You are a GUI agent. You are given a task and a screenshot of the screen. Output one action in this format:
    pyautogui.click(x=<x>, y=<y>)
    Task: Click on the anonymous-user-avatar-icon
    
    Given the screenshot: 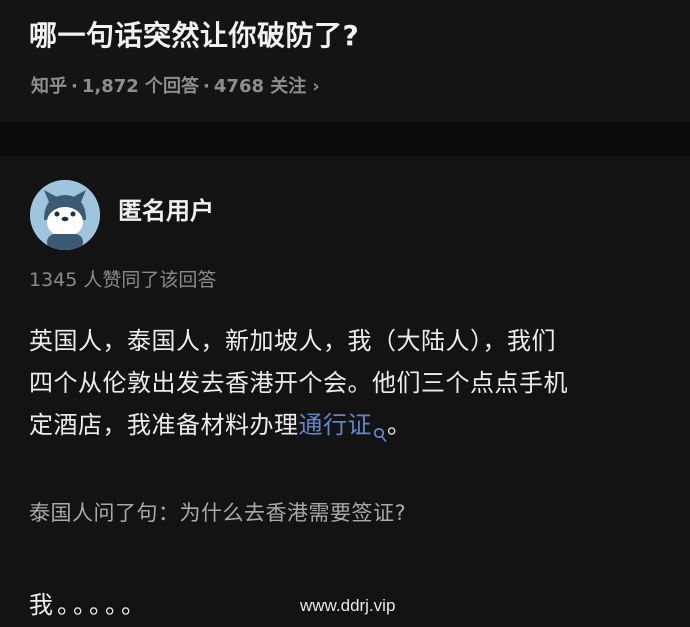 What is the action you would take?
    pyautogui.click(x=65, y=215)
    